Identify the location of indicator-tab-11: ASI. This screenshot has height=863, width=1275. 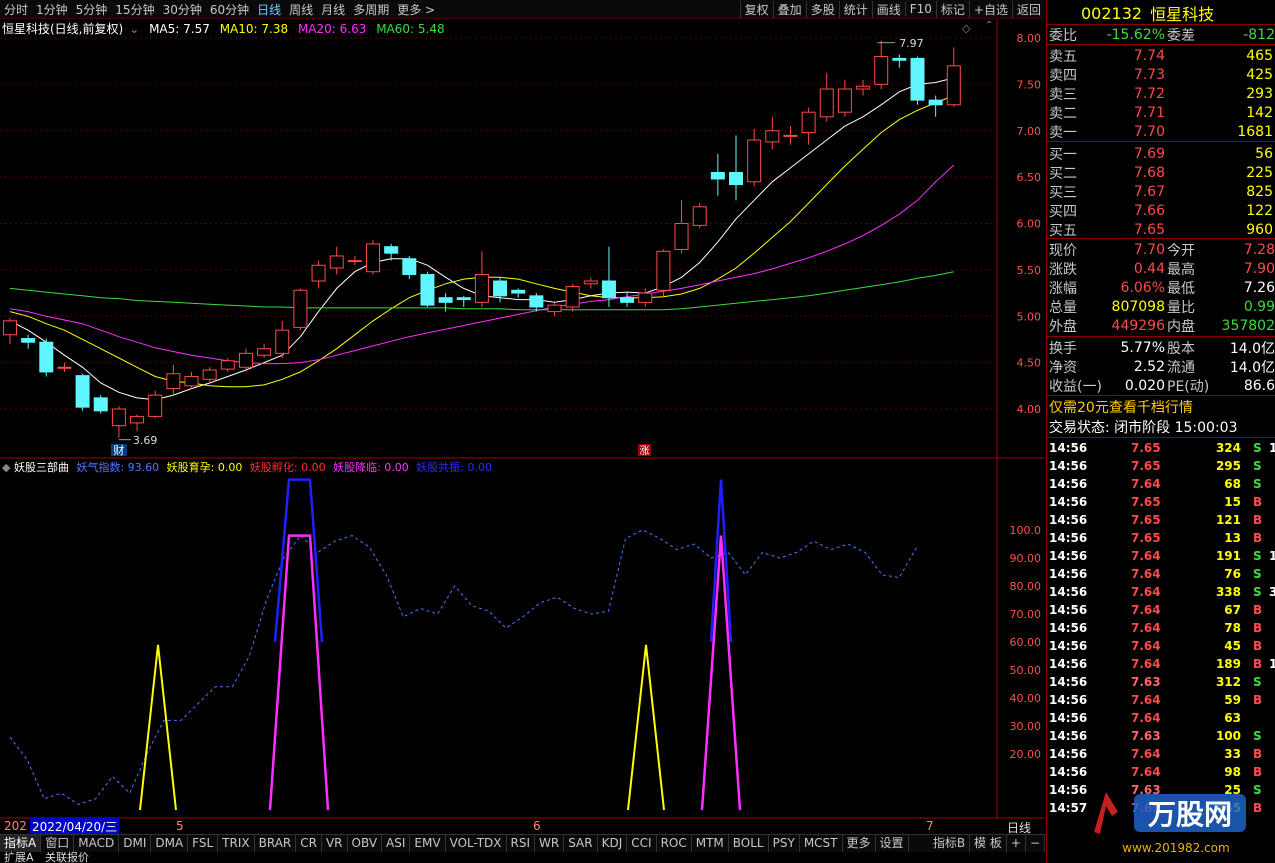
(396, 843).